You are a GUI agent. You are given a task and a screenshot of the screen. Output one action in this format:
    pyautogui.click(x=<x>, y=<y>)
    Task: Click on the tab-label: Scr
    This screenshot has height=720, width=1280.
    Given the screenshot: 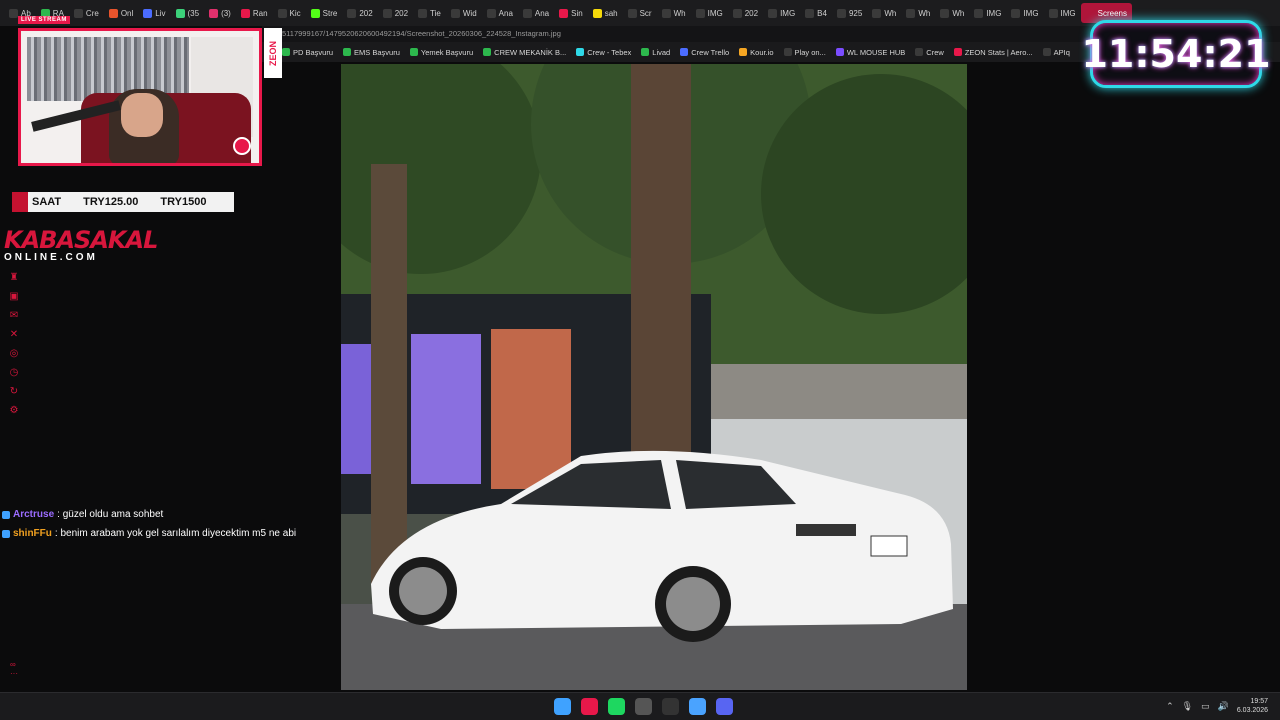 What is the action you would take?
    pyautogui.click(x=645, y=13)
    